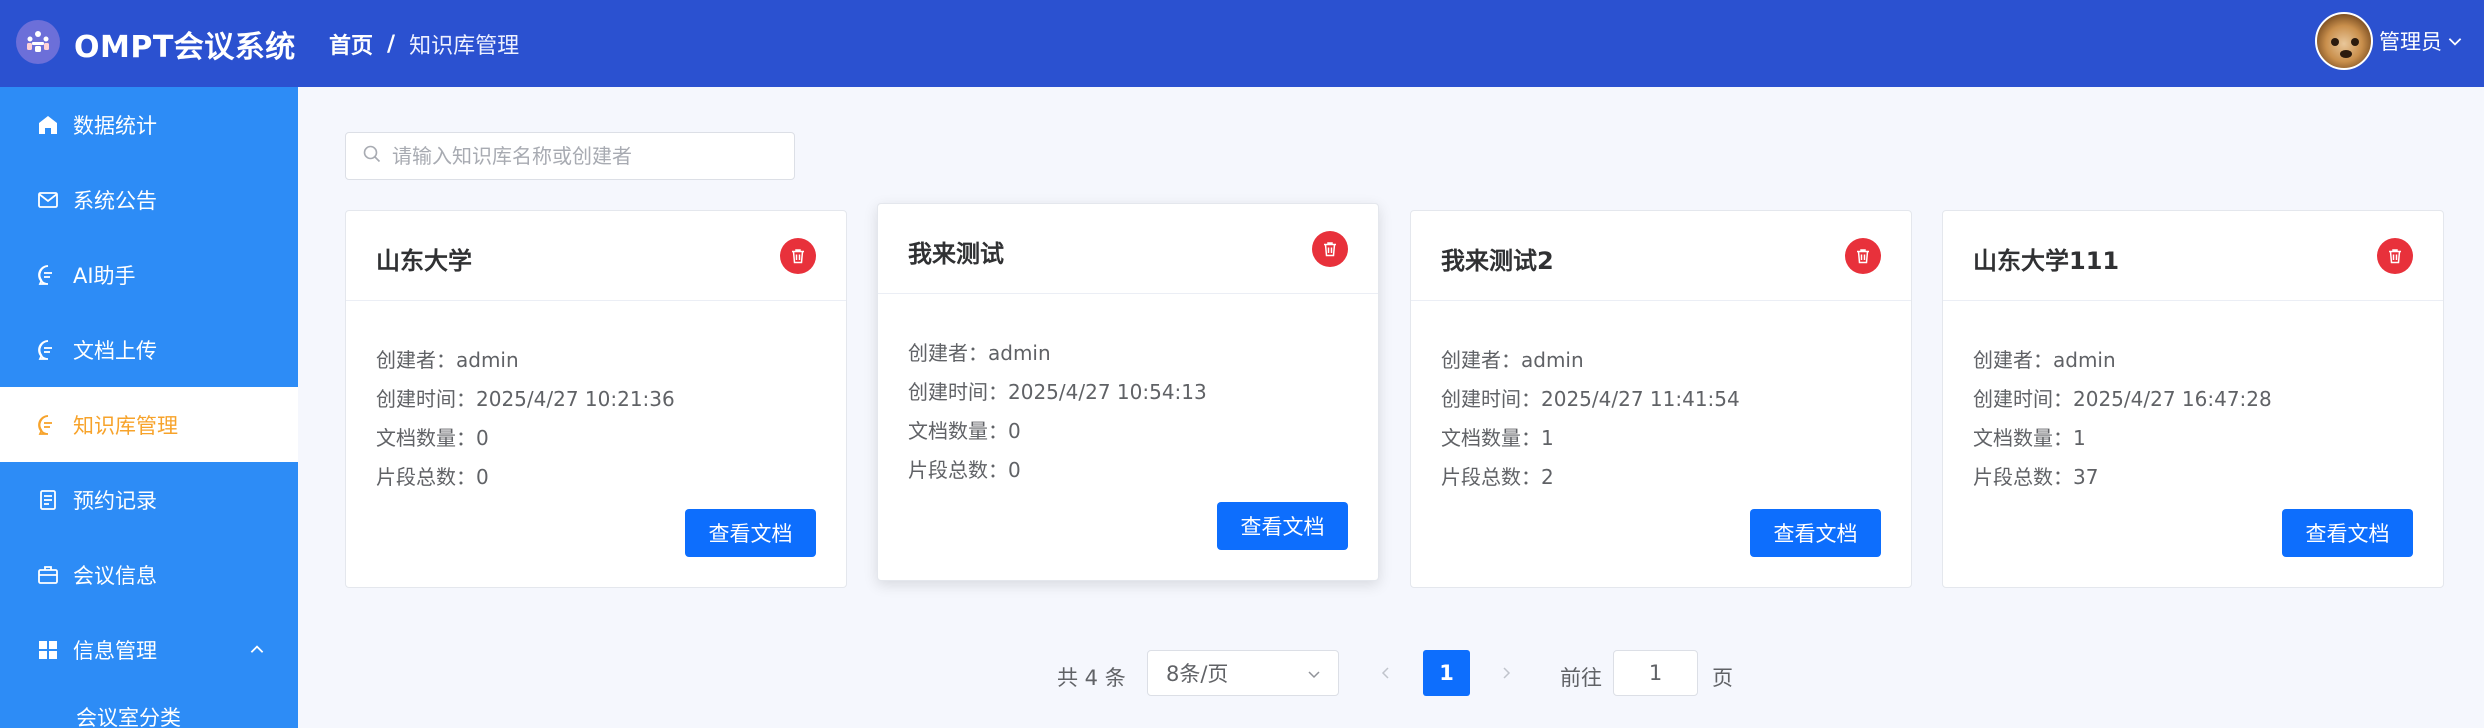 The image size is (2484, 728). Describe the element at coordinates (257, 652) in the screenshot. I see `chevron-up-icon` at that location.